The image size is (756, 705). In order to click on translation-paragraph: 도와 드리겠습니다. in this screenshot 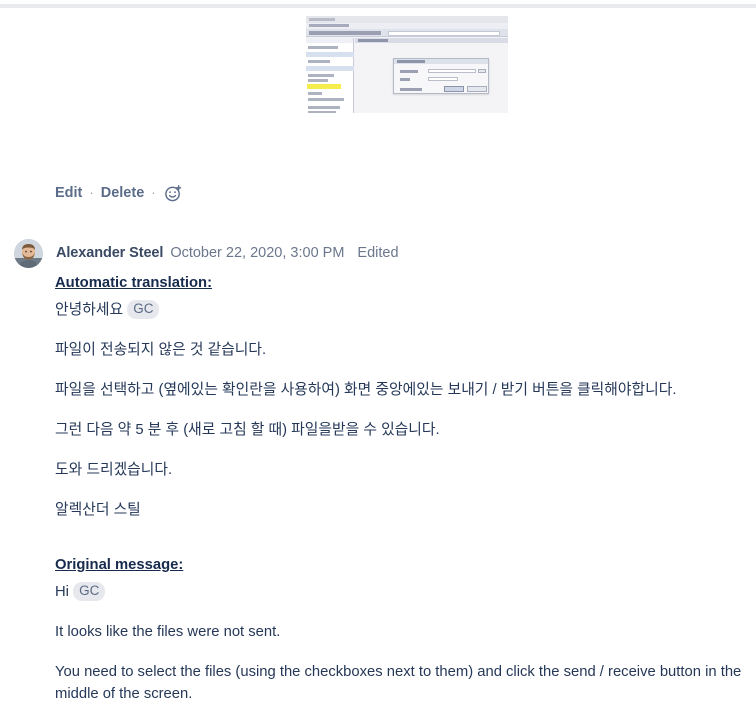, I will do `click(114, 470)`.